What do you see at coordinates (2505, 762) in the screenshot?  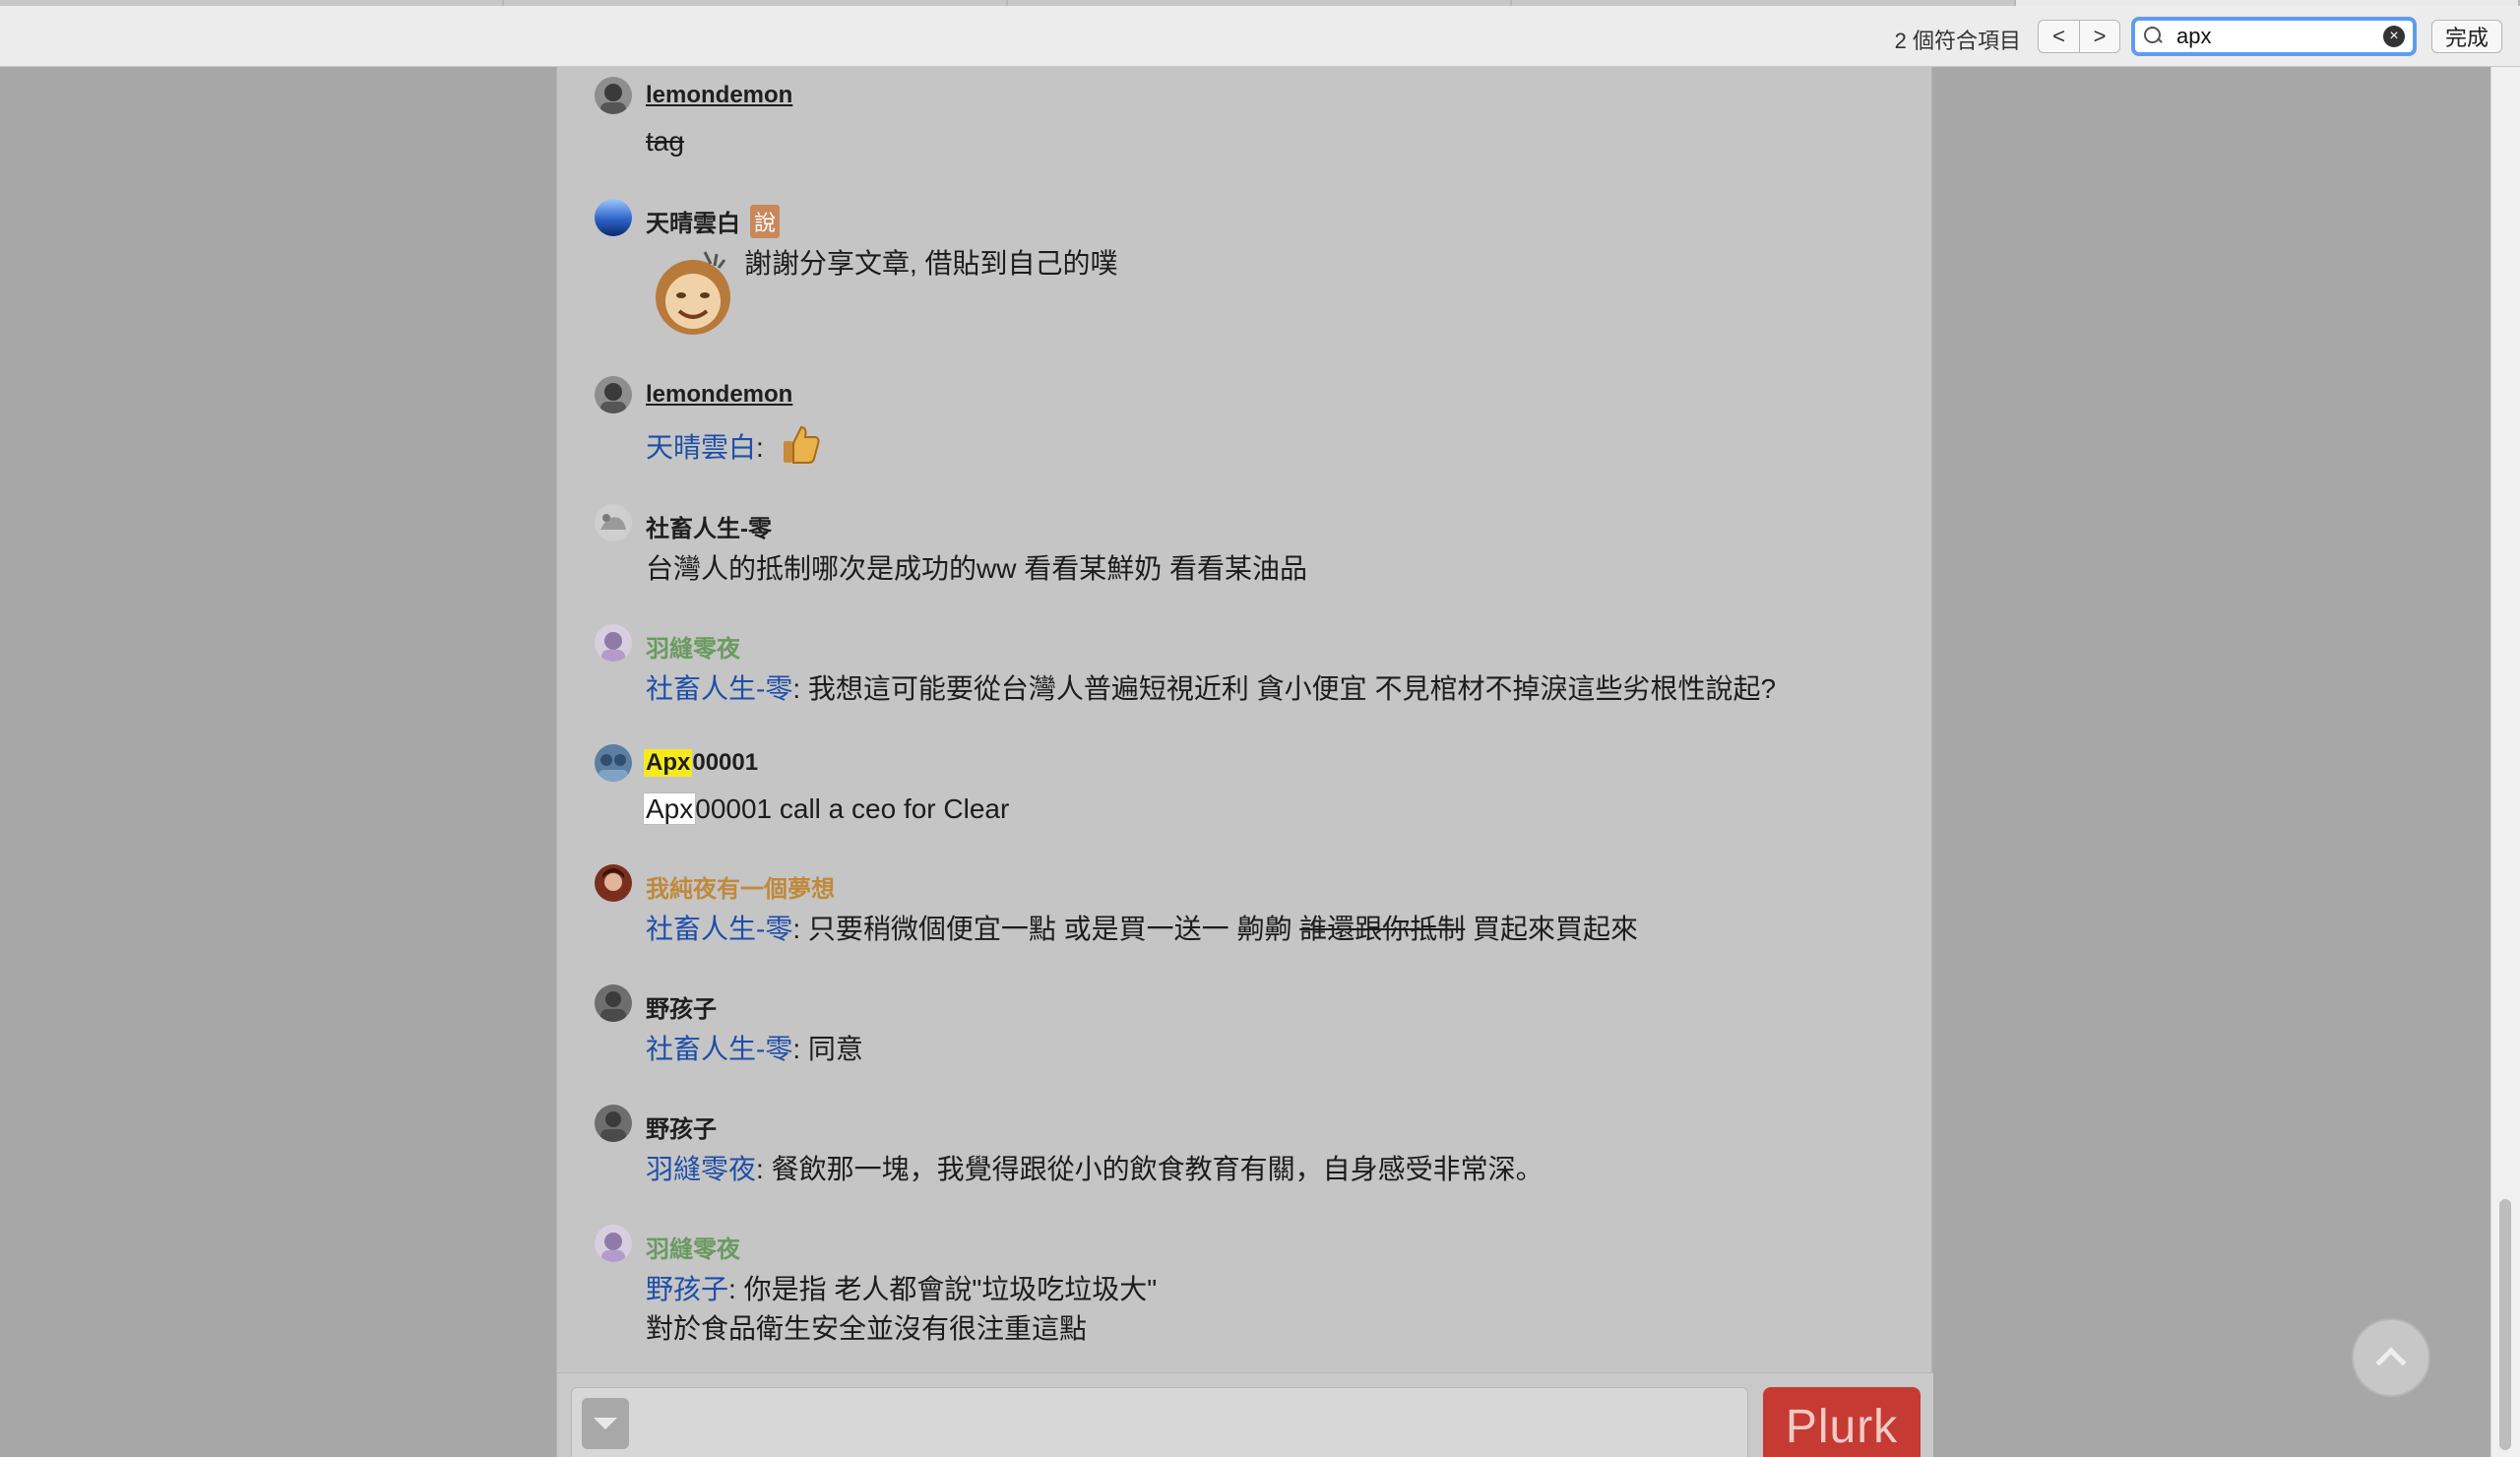 I see `scrollbar` at bounding box center [2505, 762].